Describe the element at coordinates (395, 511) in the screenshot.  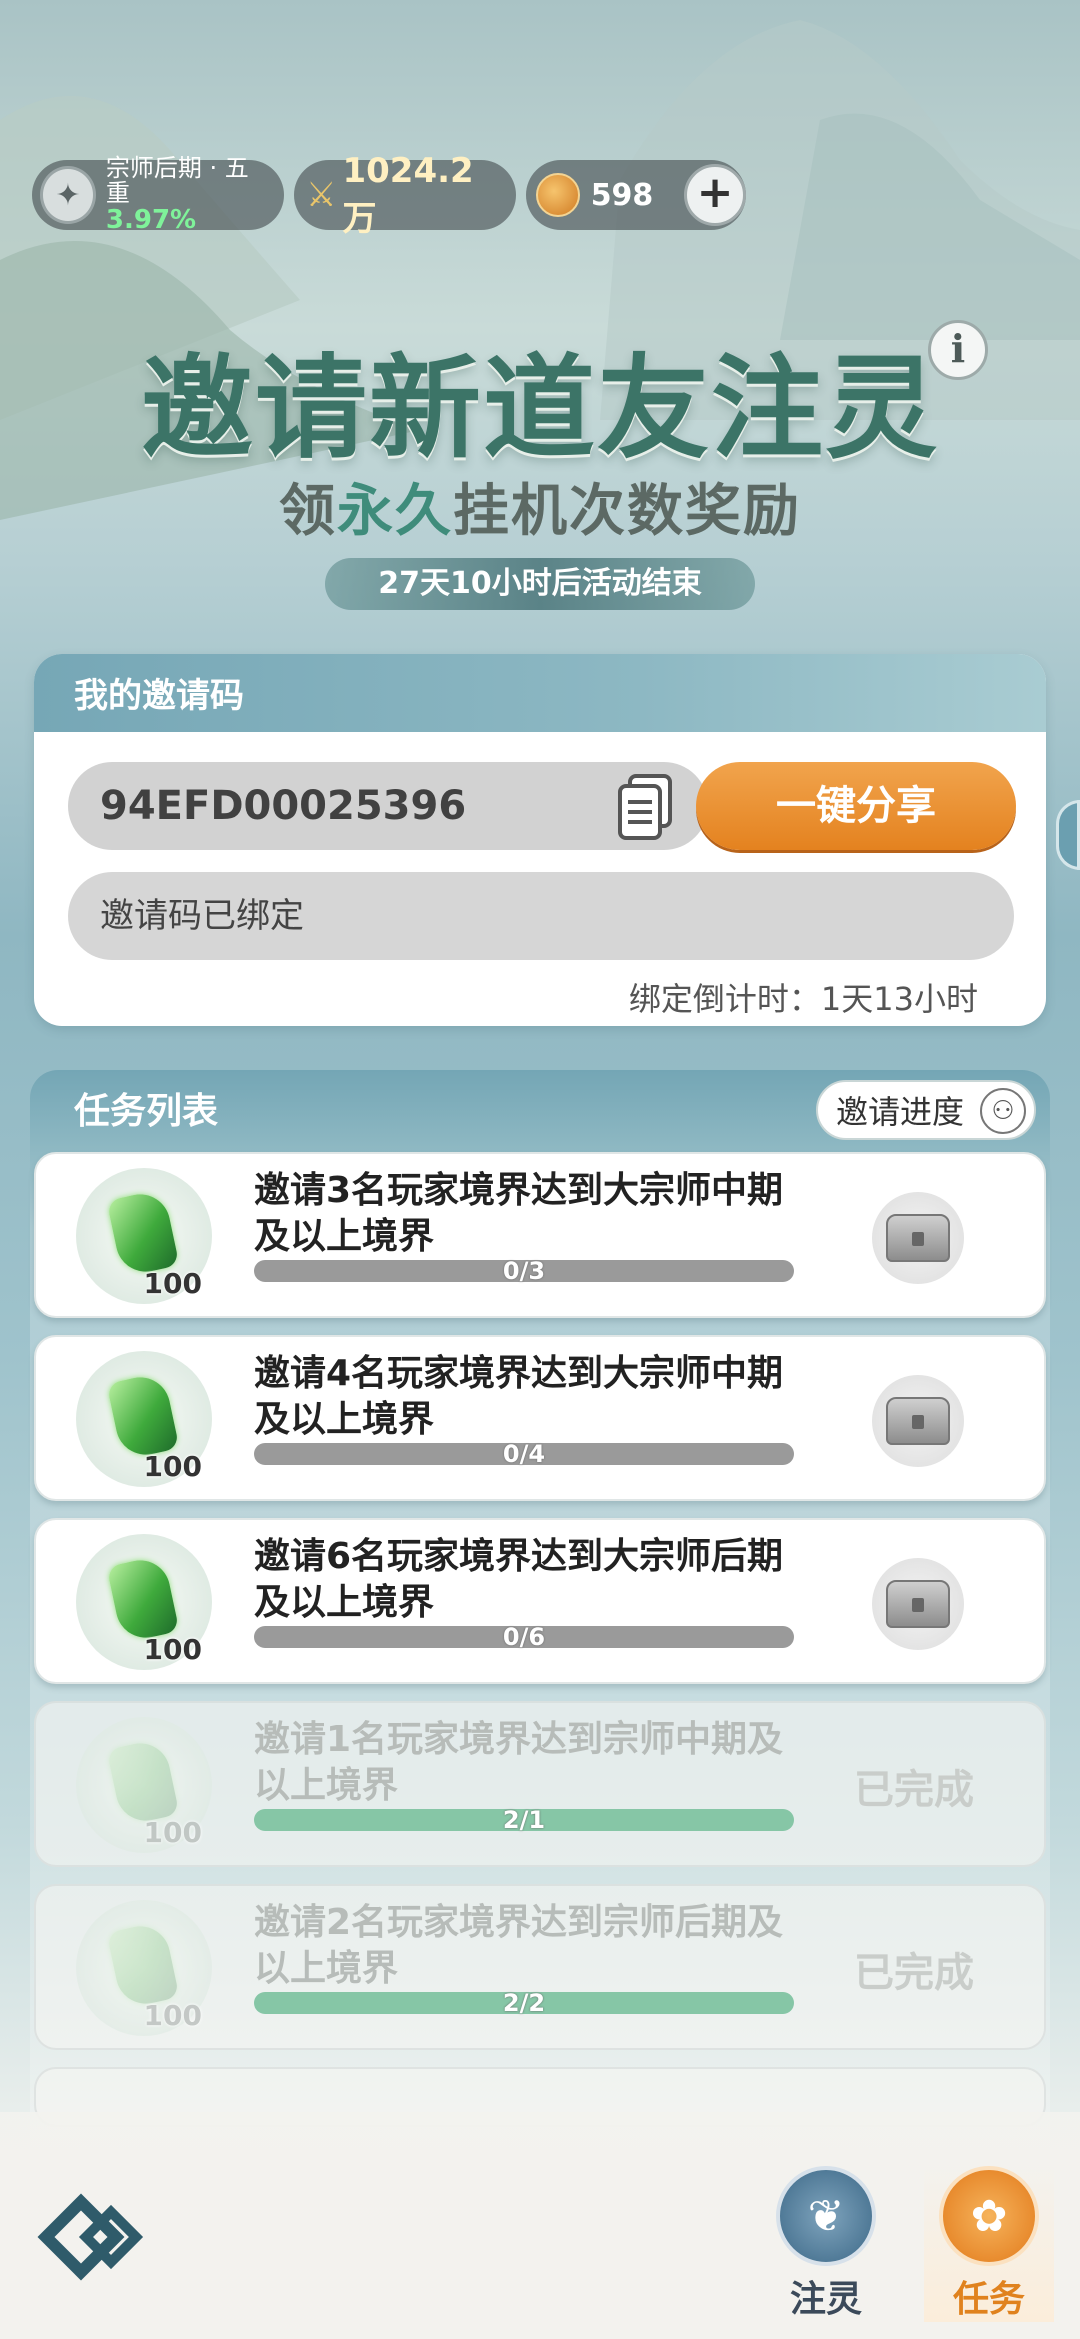
I see `subtitle-highlight: 永久` at that location.